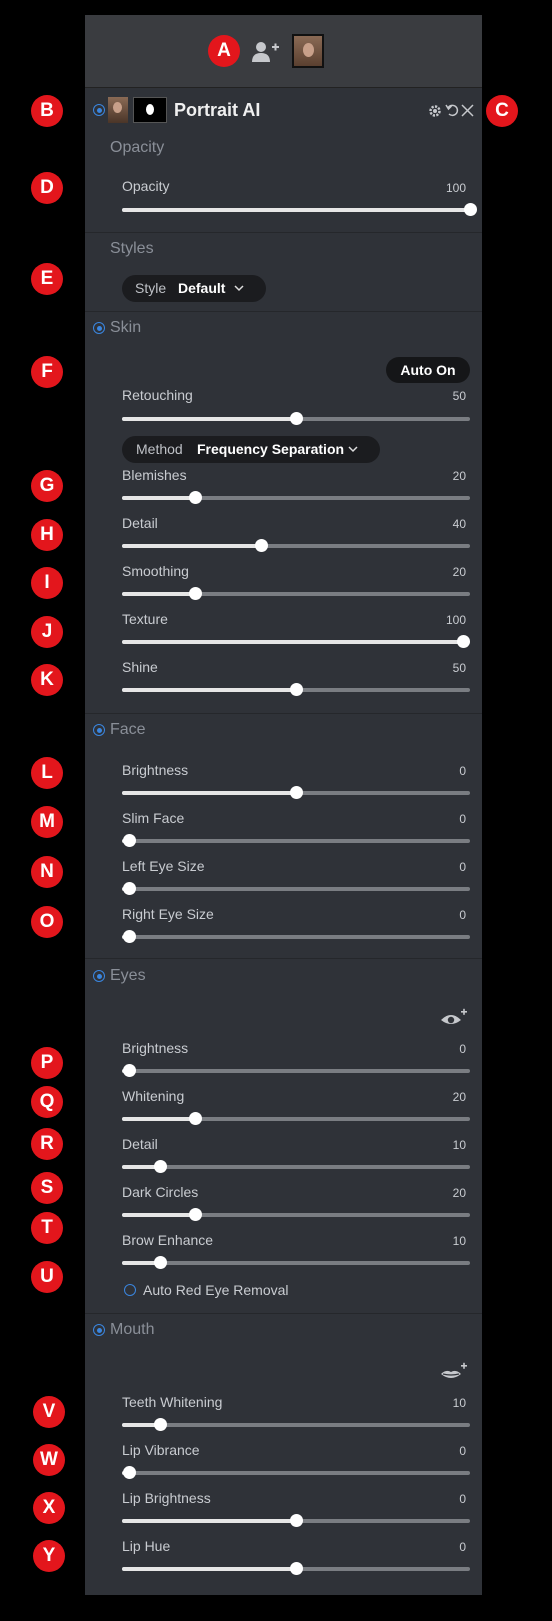  What do you see at coordinates (157, 395) in the screenshot?
I see `retouching-slider-label: Retouching` at bounding box center [157, 395].